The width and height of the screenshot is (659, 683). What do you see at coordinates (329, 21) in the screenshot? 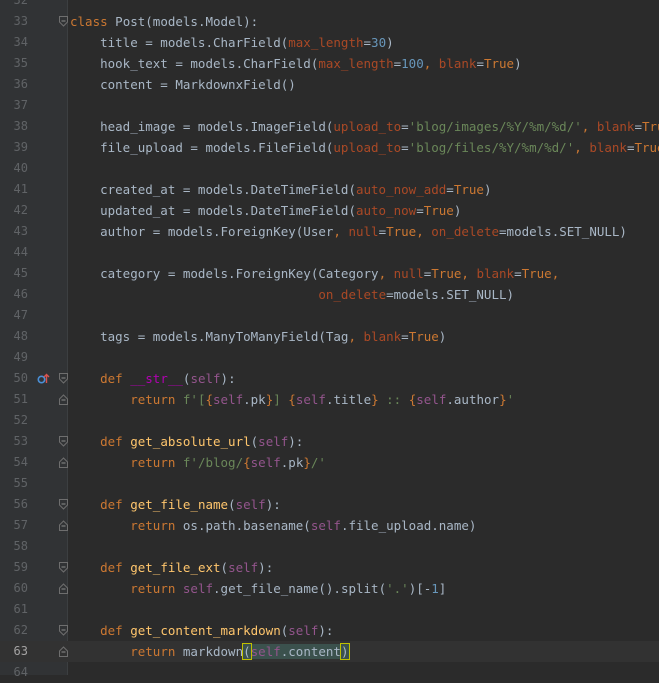
I see `code-line: 33 class Post(models.Model):` at bounding box center [329, 21].